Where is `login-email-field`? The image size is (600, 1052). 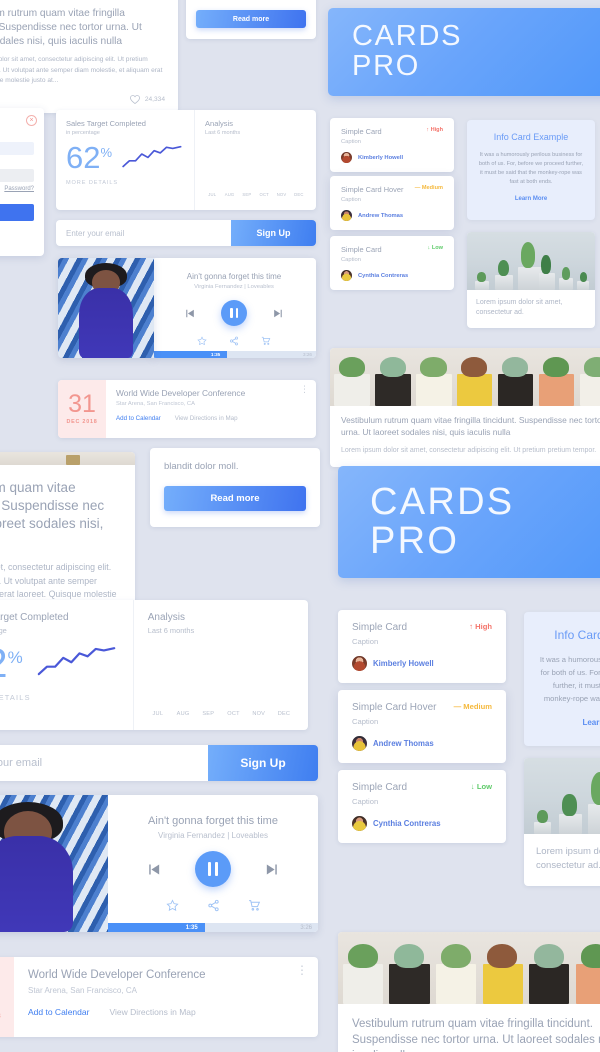 login-email-field is located at coordinates (17, 148).